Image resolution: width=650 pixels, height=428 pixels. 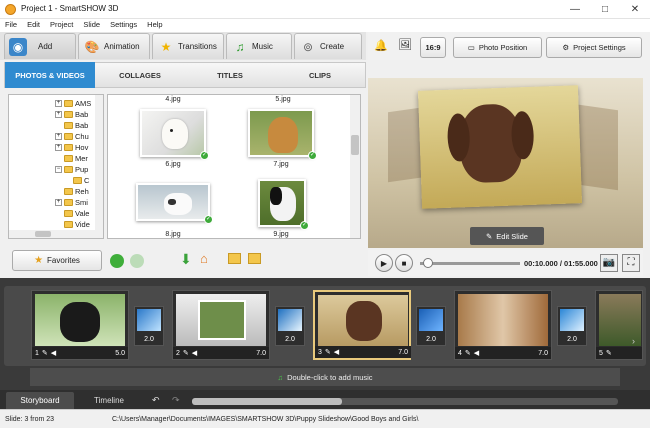 What do you see at coordinates (405, 44) in the screenshot?
I see `photo-settings-icon: 🖼` at bounding box center [405, 44].